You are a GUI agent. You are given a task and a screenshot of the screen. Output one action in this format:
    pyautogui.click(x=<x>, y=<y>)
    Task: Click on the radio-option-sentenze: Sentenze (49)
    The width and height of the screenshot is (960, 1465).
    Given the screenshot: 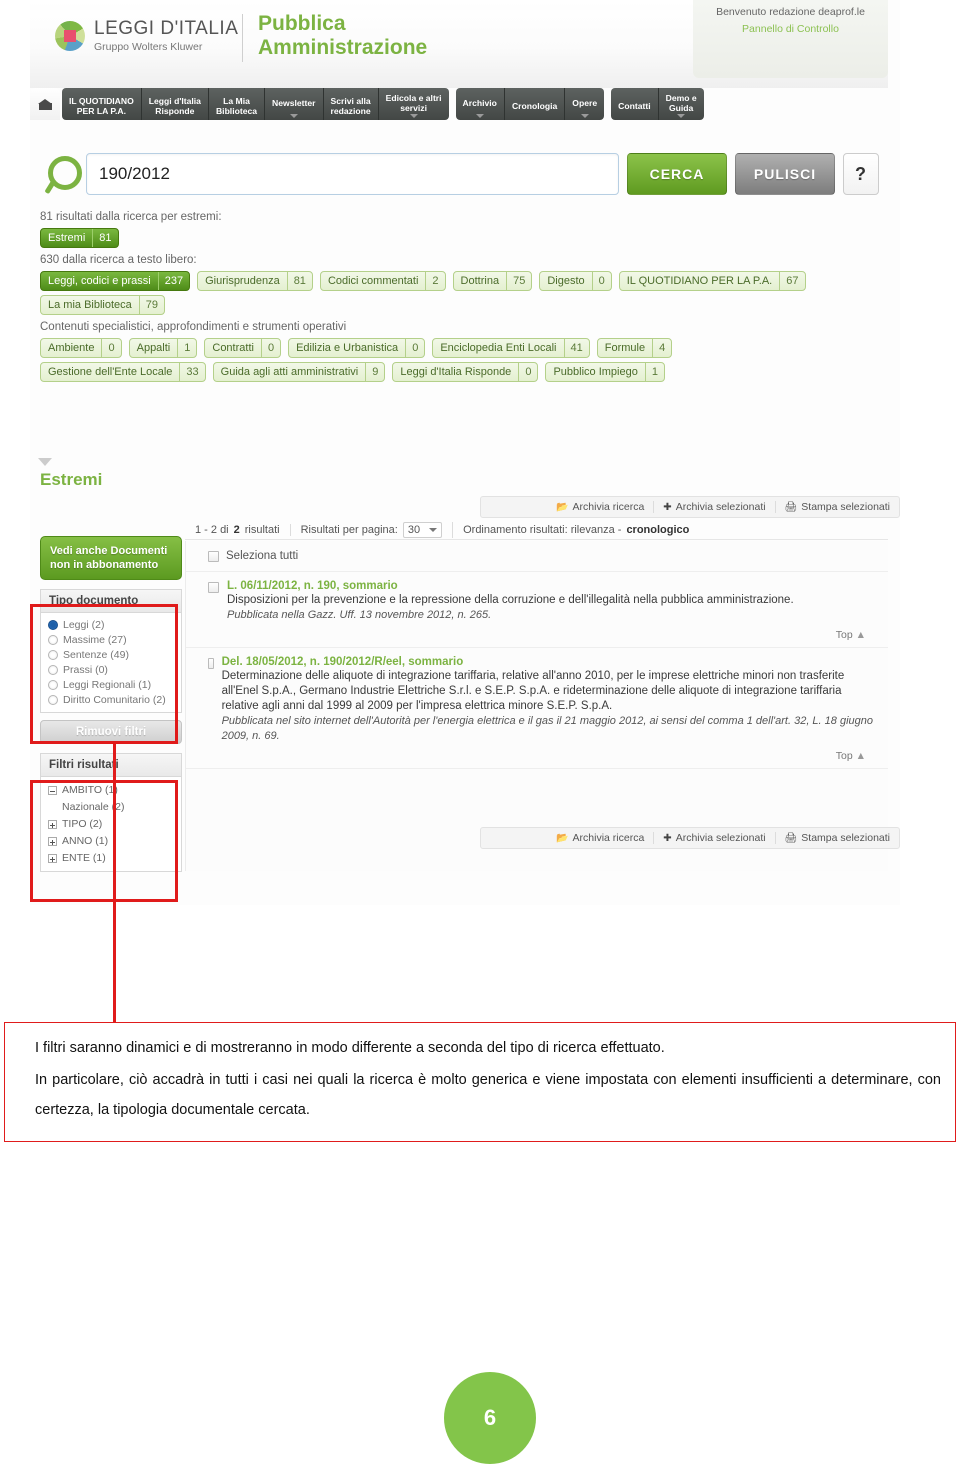 What is the action you would take?
    pyautogui.click(x=111, y=655)
    